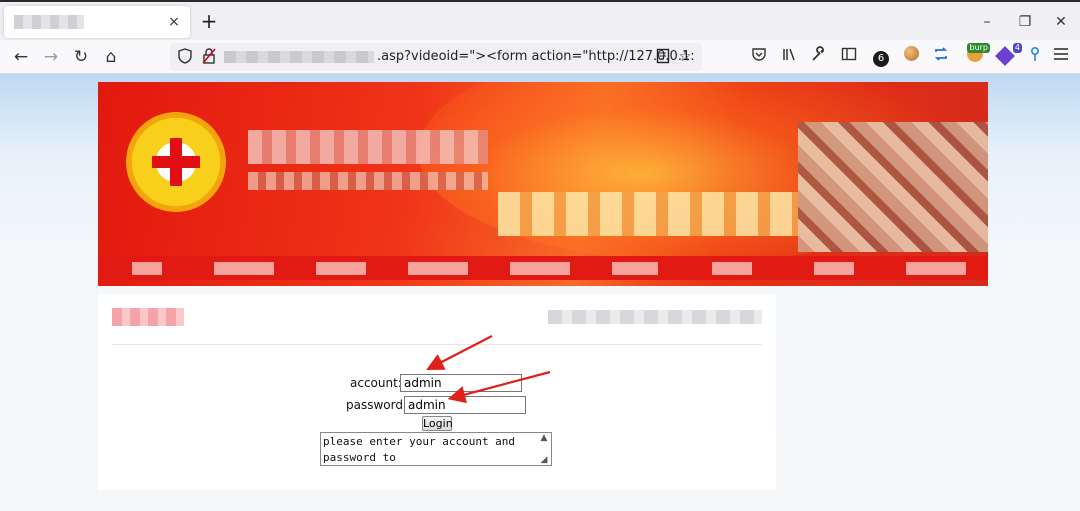 The width and height of the screenshot is (1080, 511). What do you see at coordinates (663, 57) in the screenshot?
I see `reader-view-icon` at bounding box center [663, 57].